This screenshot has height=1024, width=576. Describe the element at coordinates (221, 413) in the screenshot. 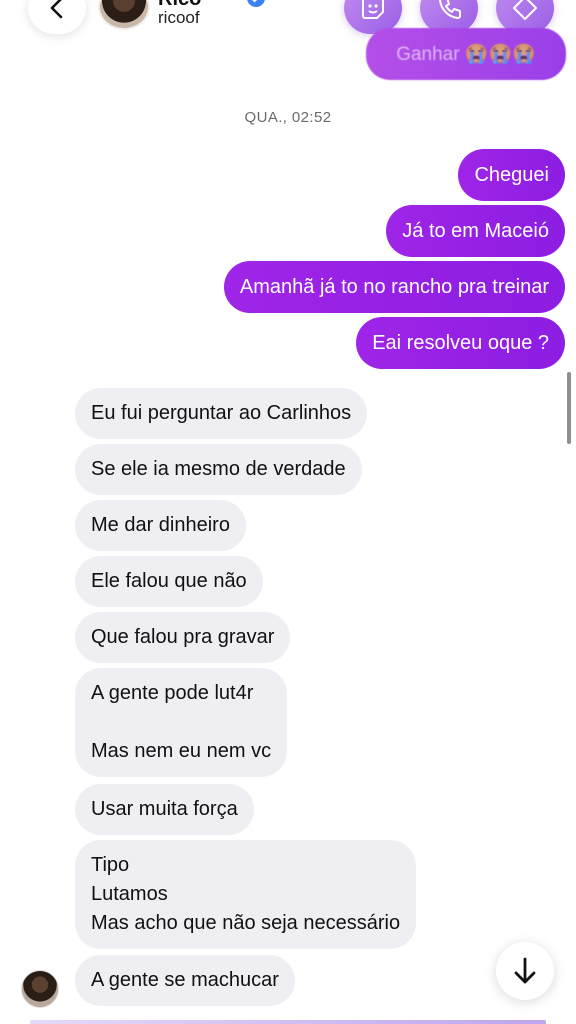

I see `incoming-message: Eu fui perguntar ao Carlinhos` at that location.